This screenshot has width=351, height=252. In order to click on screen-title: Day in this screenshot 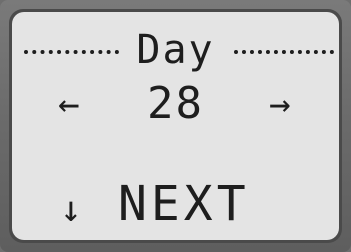, I will do `click(175, 50)`.